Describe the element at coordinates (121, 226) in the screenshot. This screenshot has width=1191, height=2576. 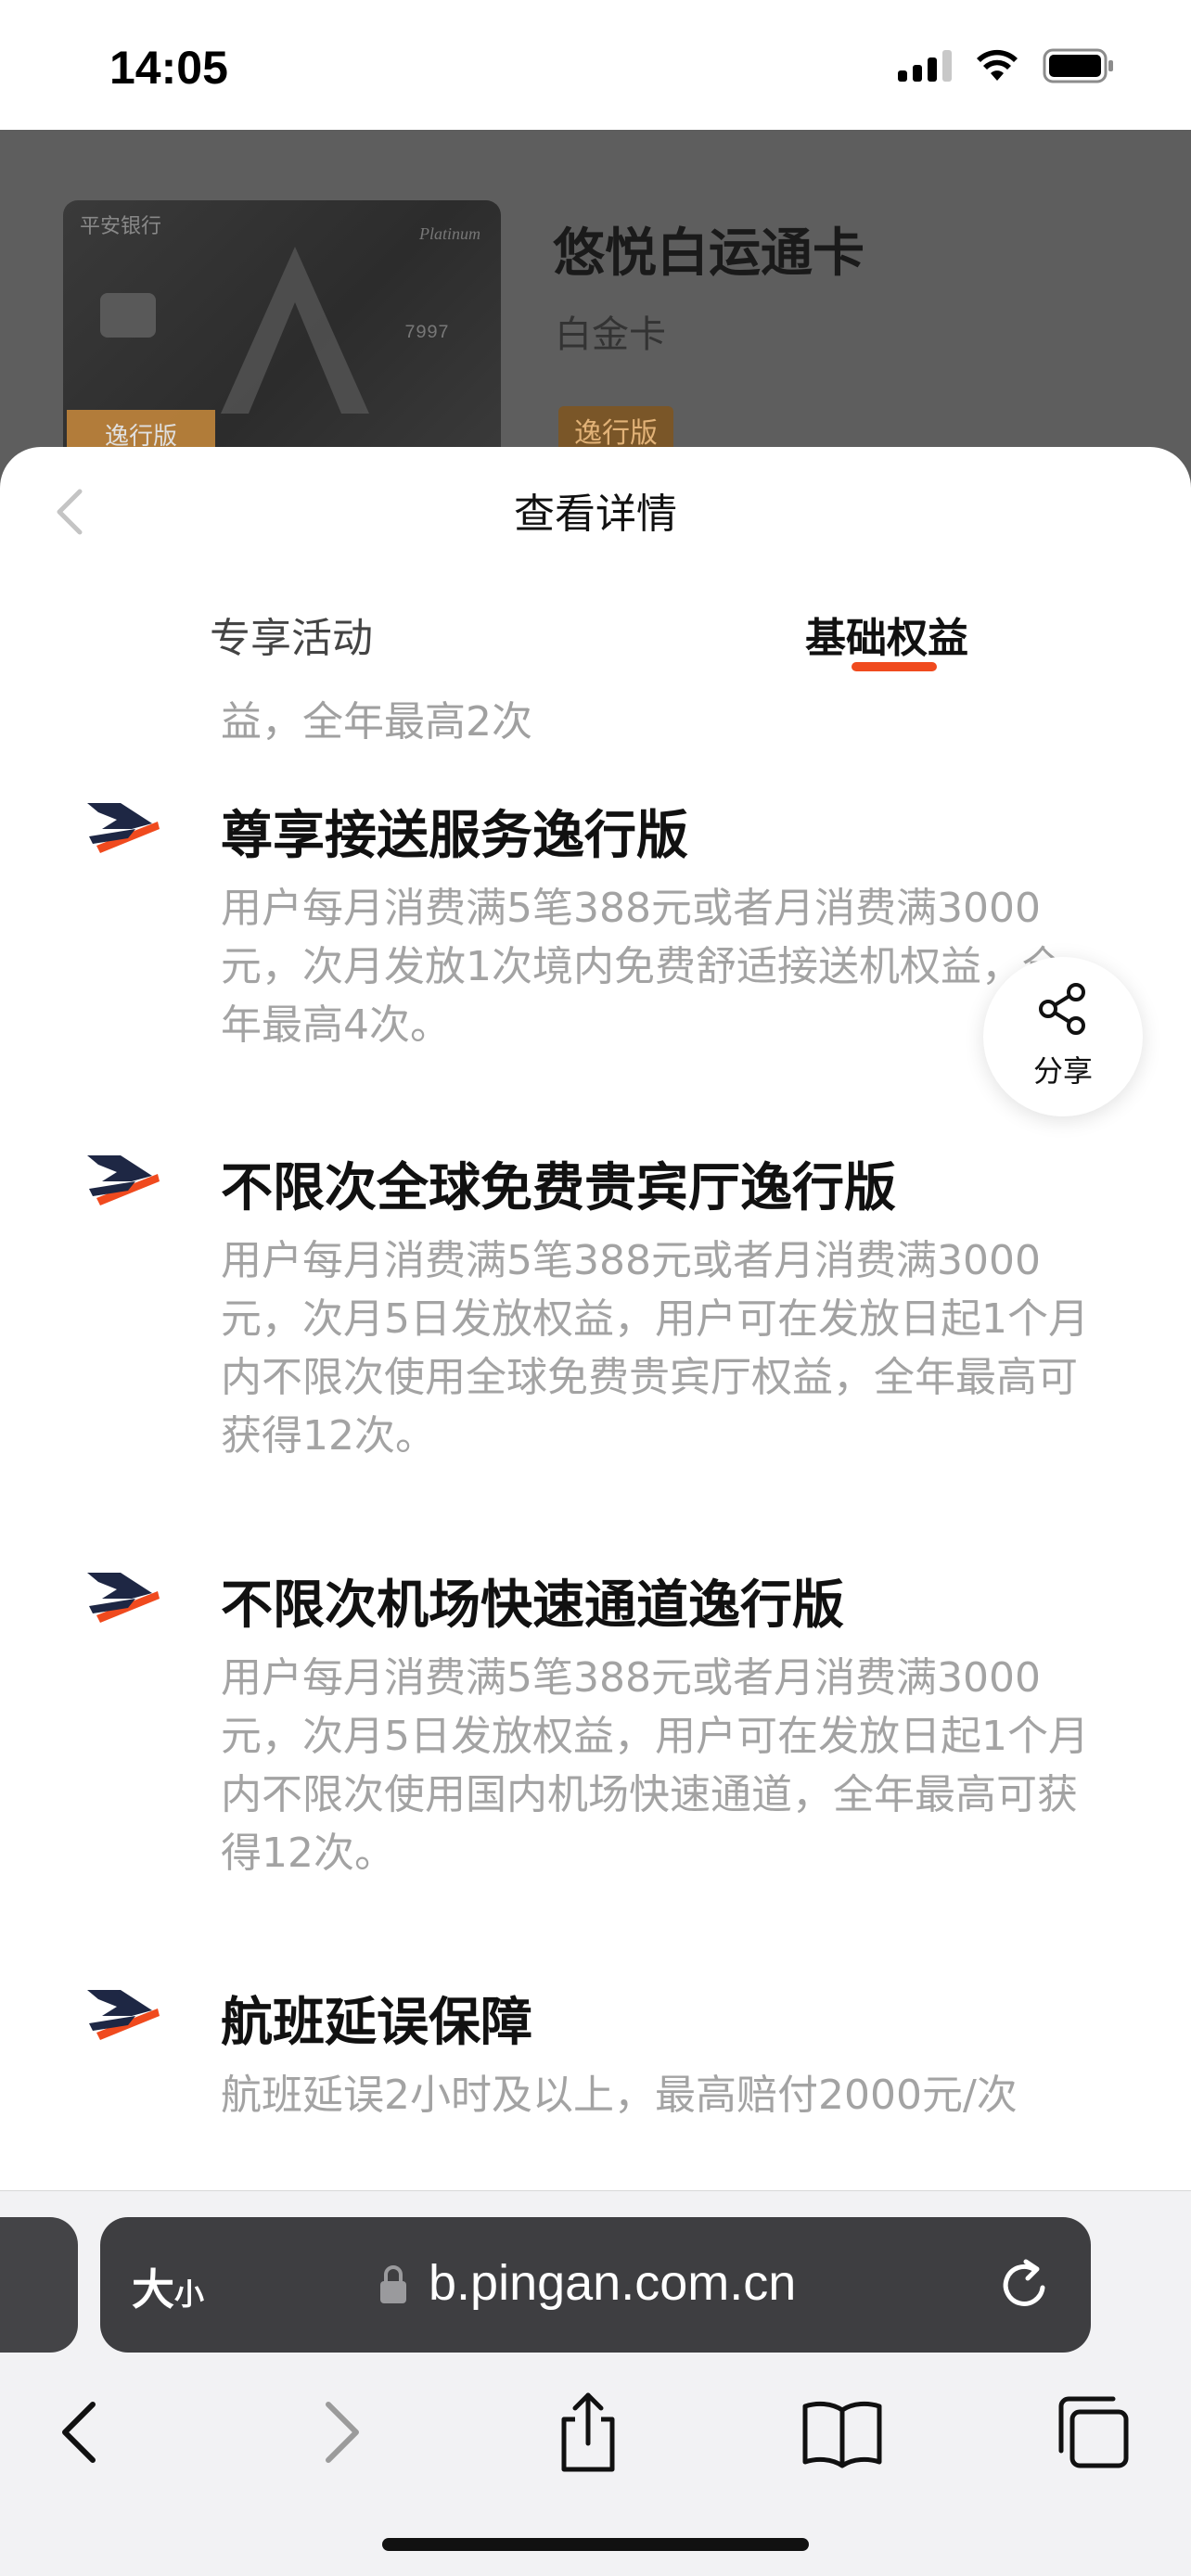
I see `card-bank-logo: 平安银行` at that location.